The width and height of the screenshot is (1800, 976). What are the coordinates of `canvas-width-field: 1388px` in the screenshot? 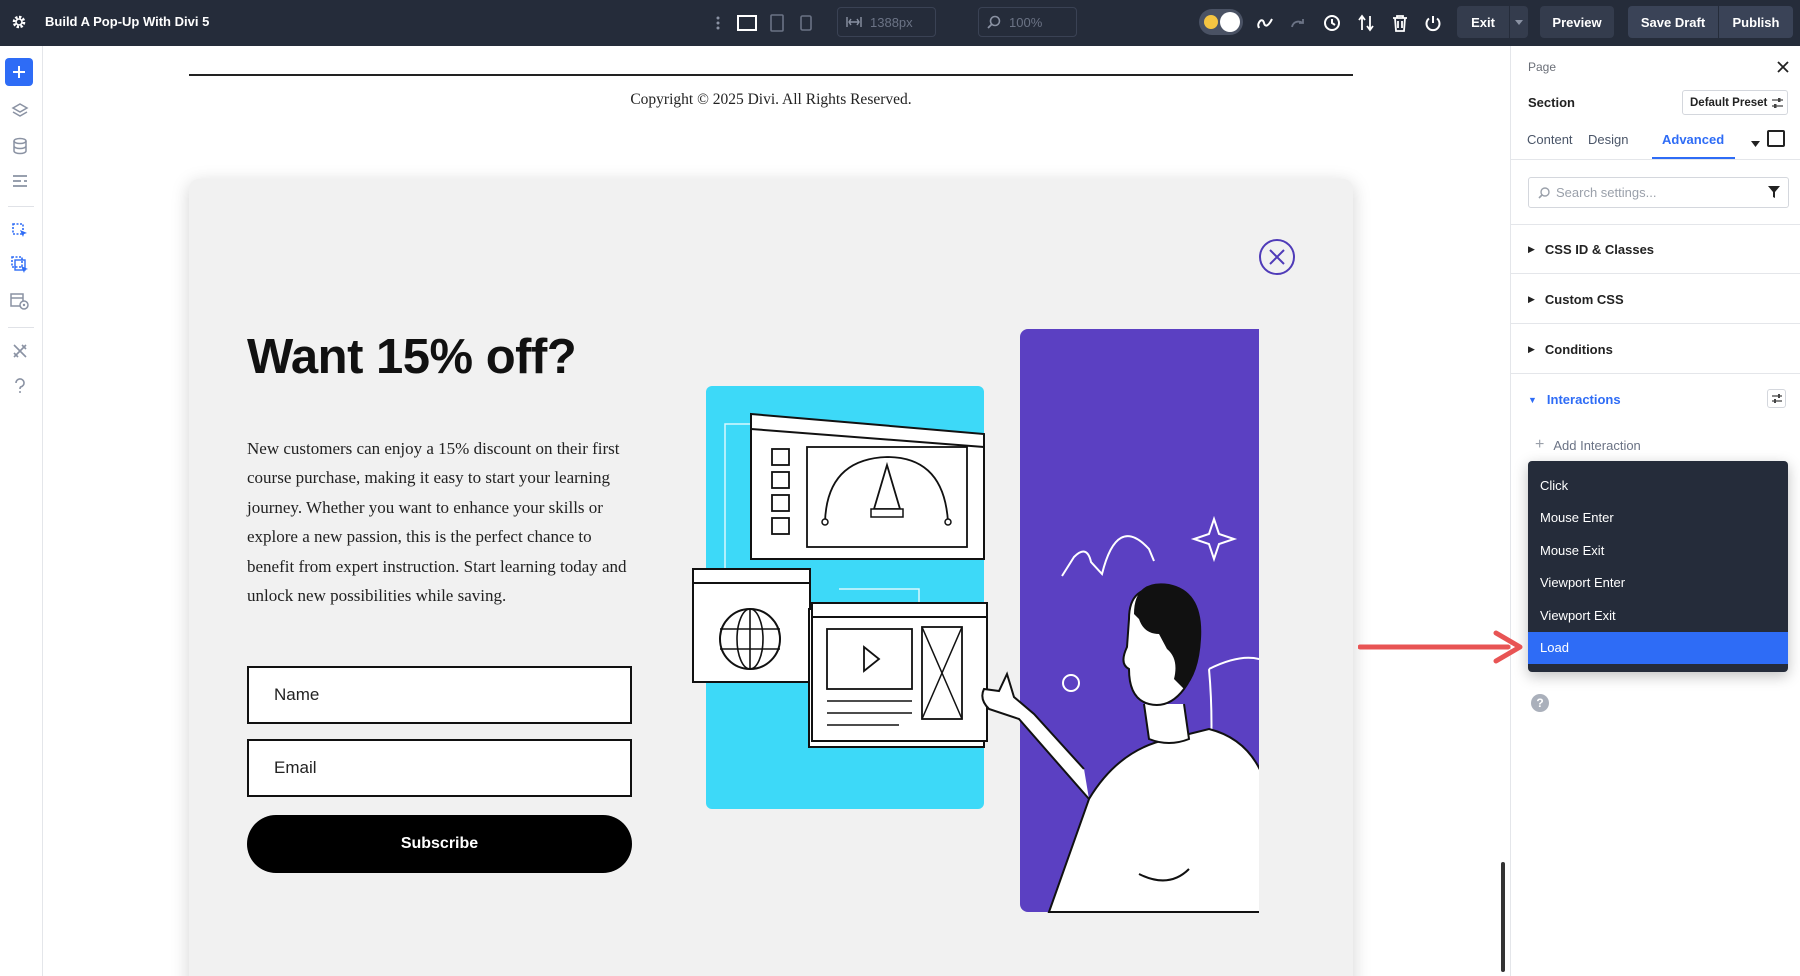 It's located at (886, 22).